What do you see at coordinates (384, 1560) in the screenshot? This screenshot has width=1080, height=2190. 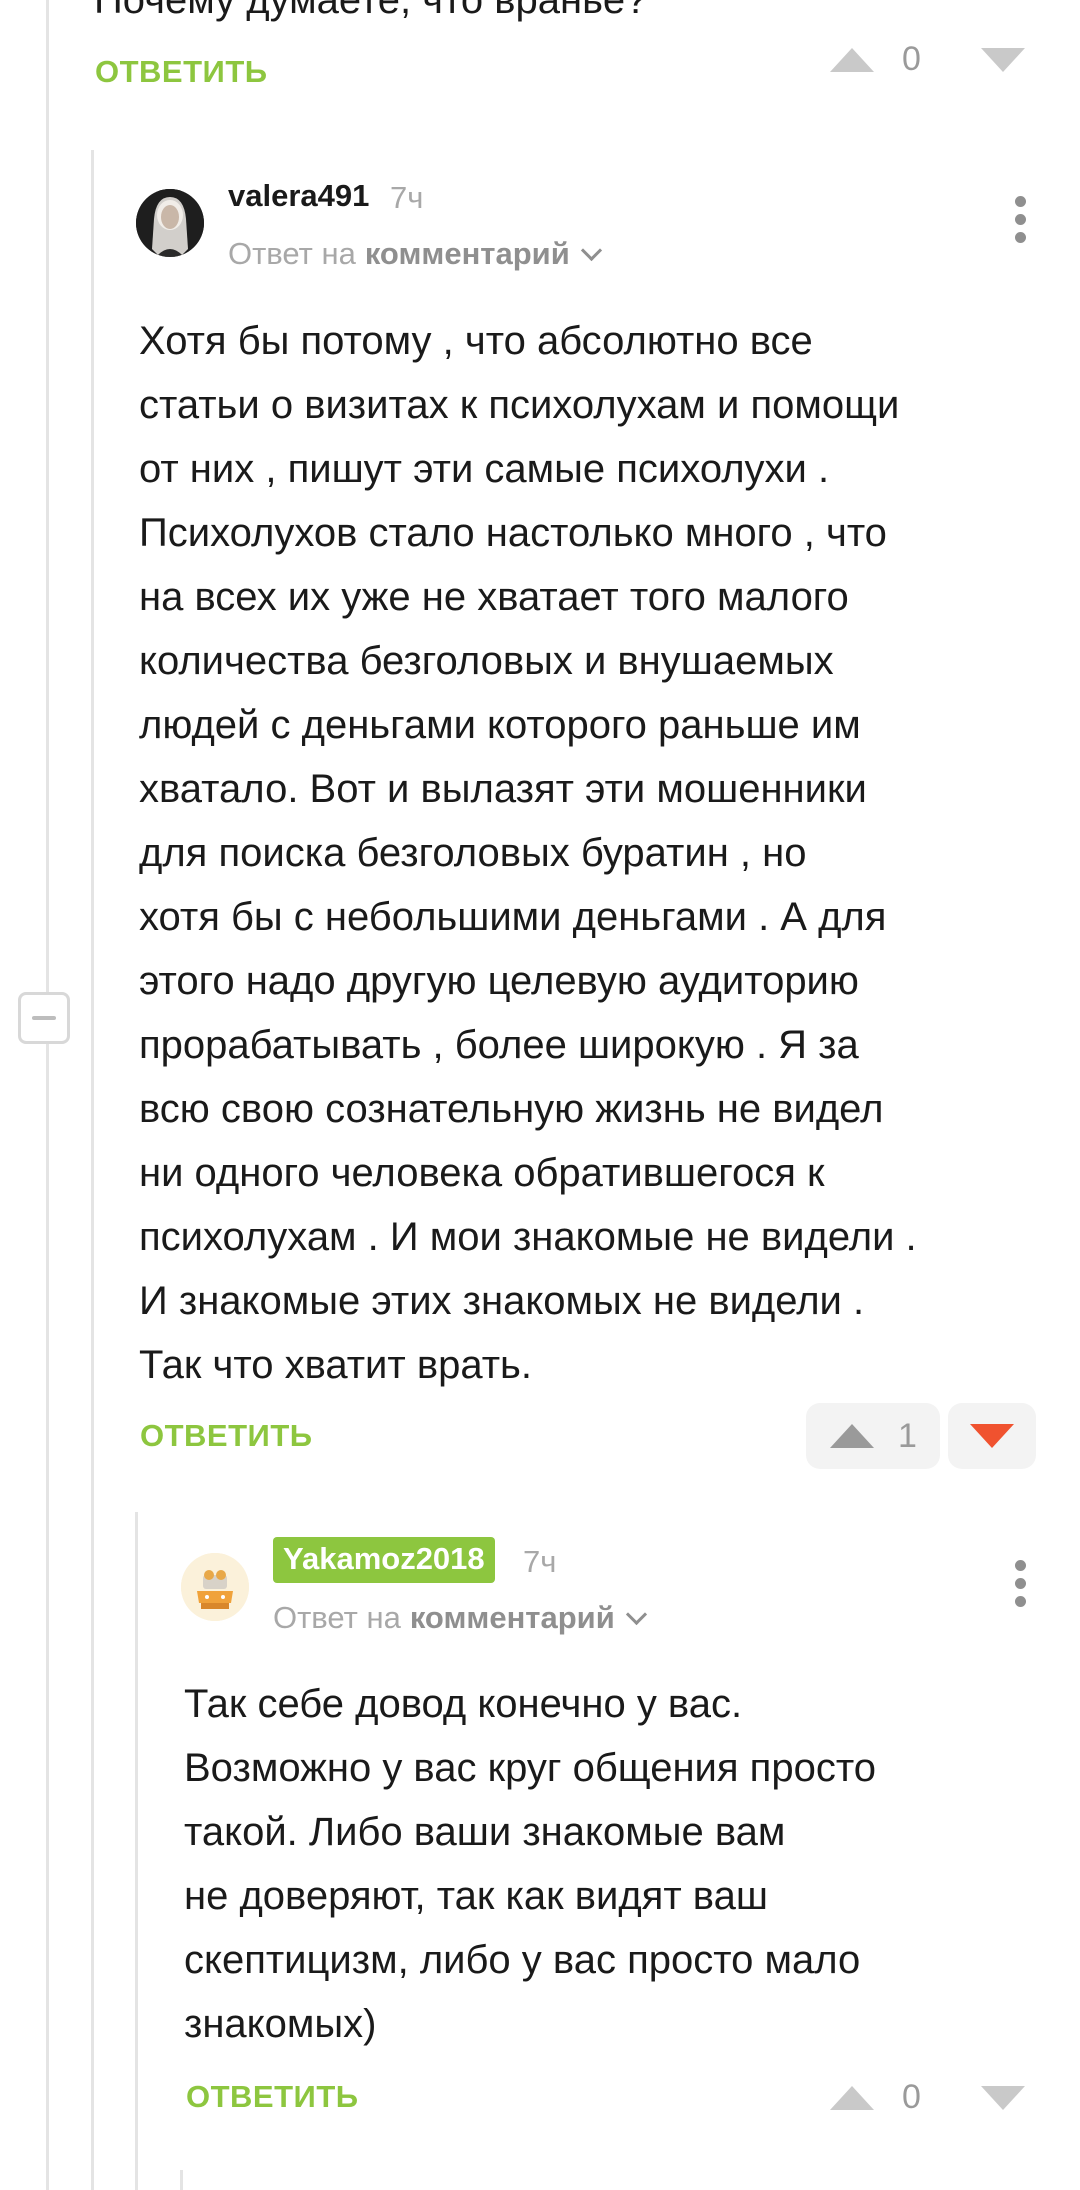 I see `username-badge: Yakamoz2018` at bounding box center [384, 1560].